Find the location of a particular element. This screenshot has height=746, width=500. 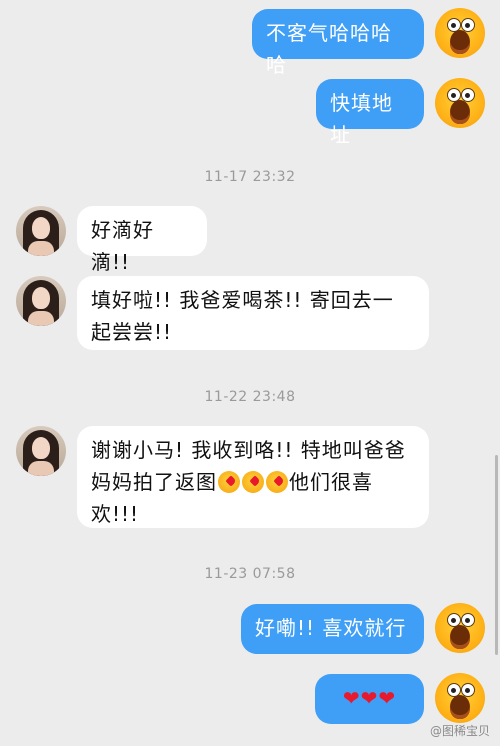

message-line: 欢!!! is located at coordinates (115, 514).